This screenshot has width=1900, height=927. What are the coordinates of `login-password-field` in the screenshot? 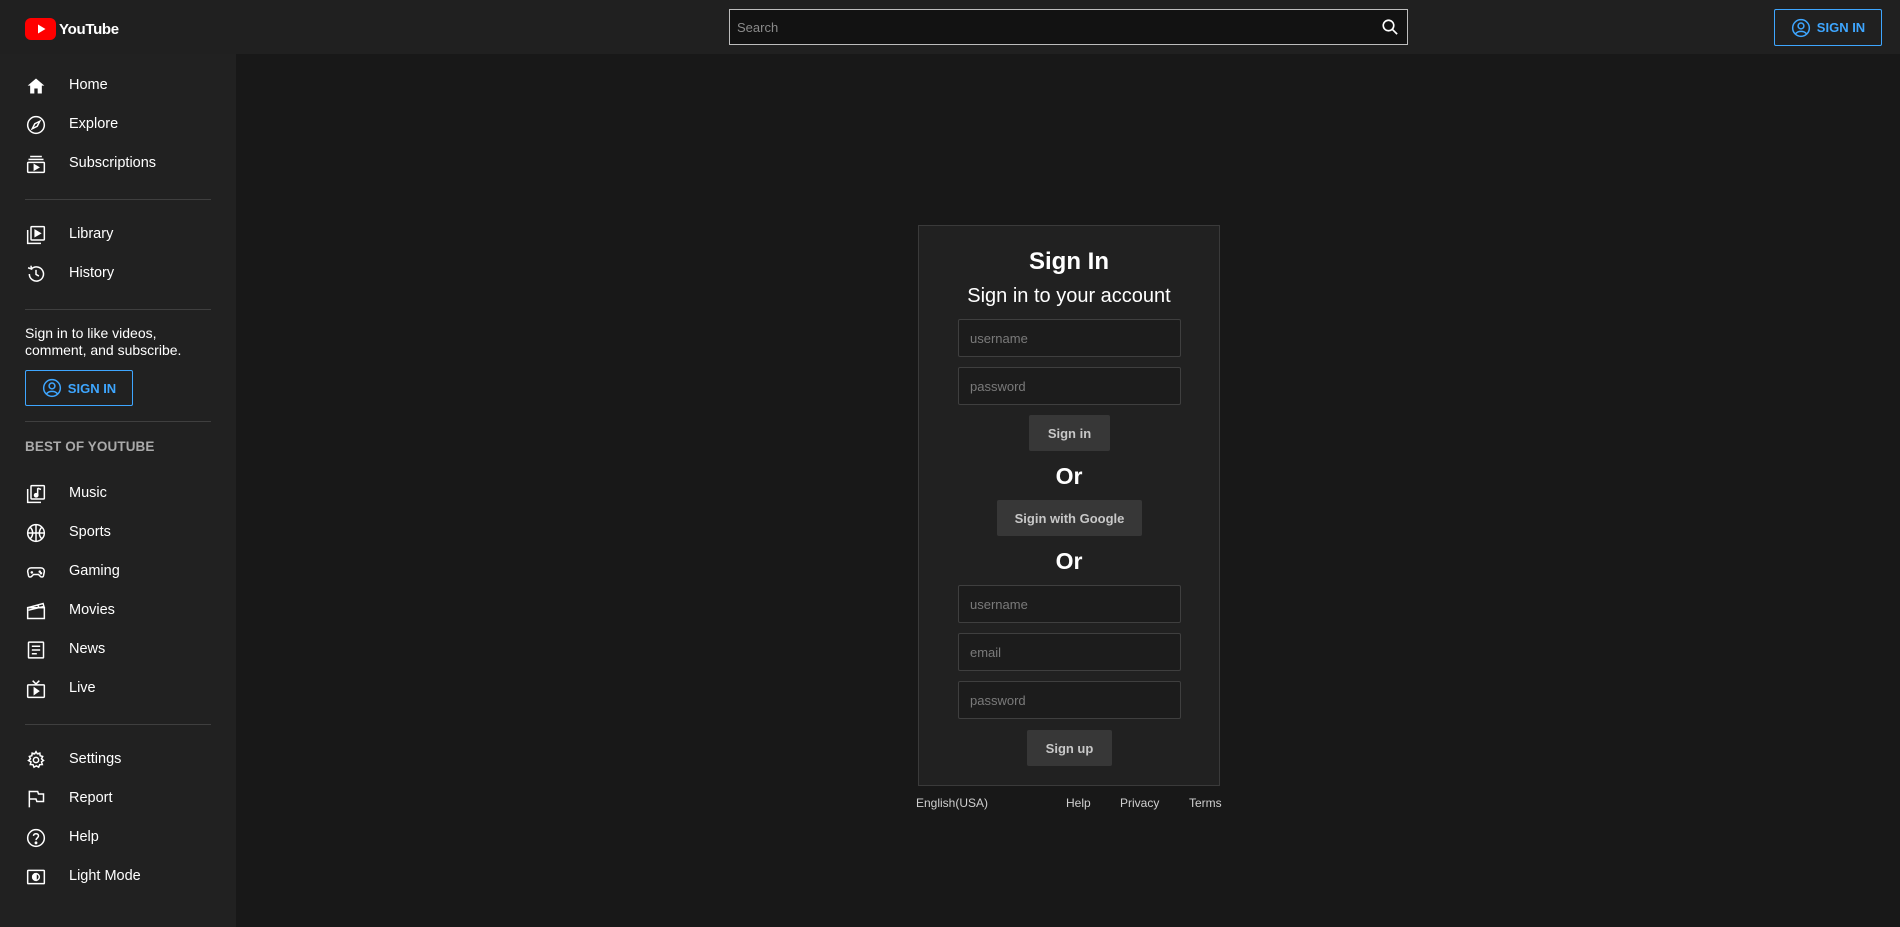 It's located at (1069, 386).